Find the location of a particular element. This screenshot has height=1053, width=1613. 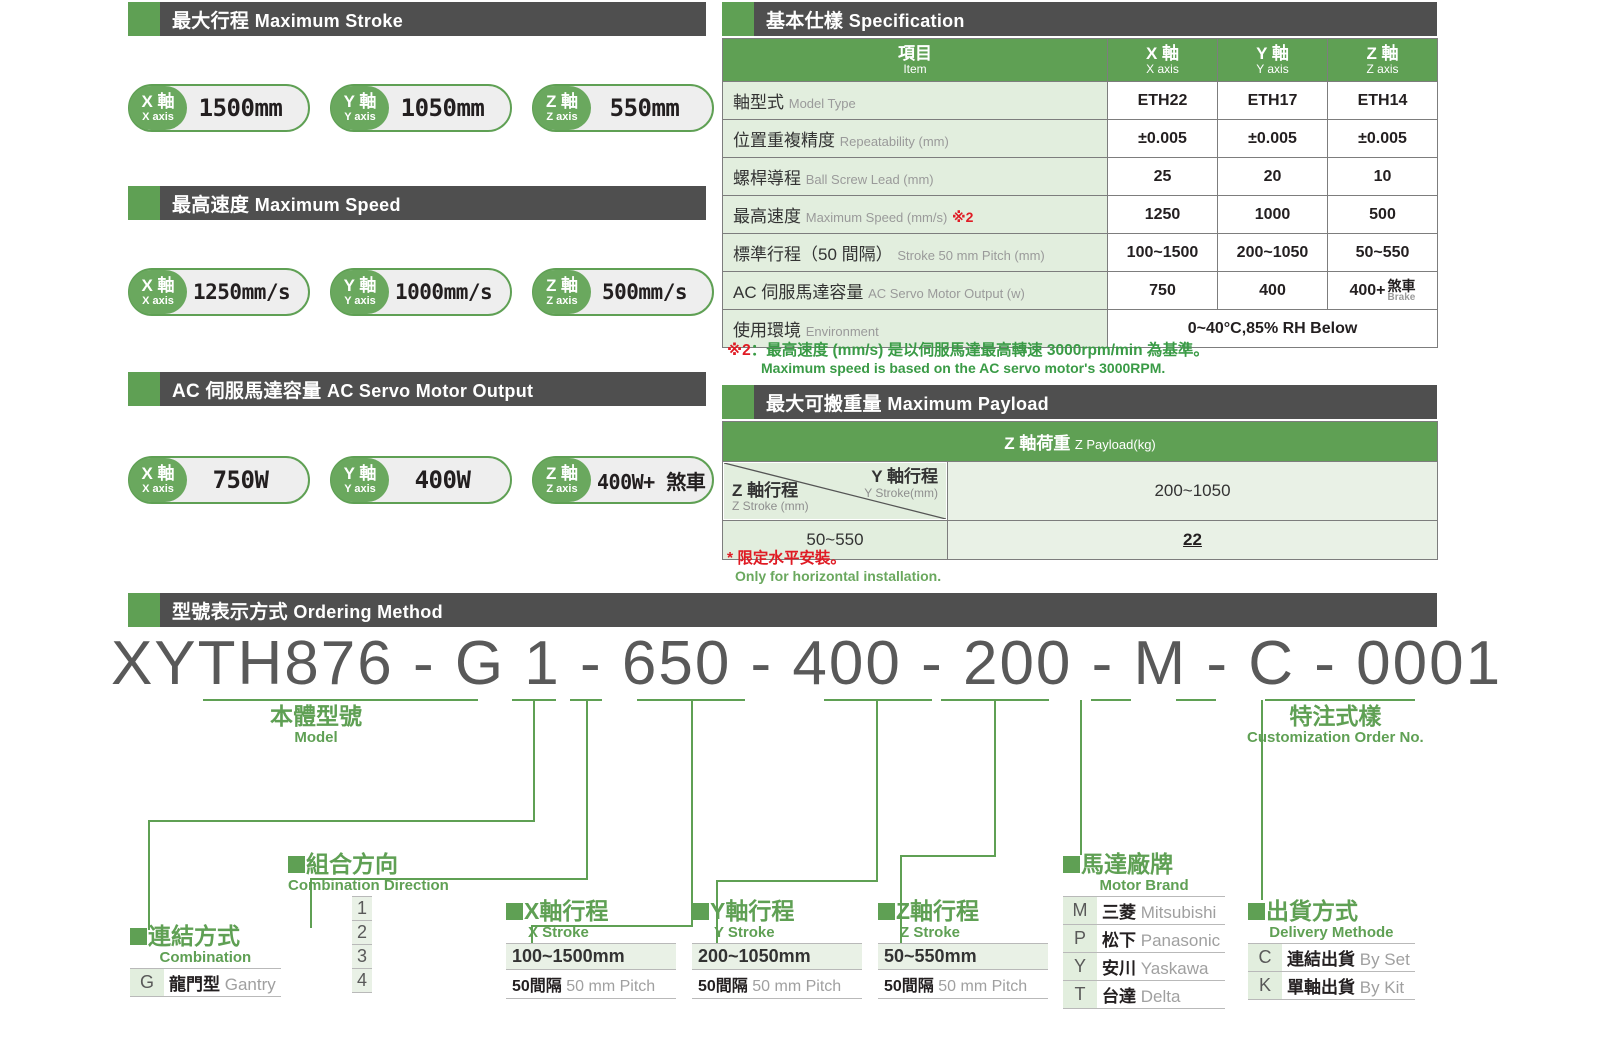

option-value: 龍門型 Gantry is located at coordinates (222, 982).